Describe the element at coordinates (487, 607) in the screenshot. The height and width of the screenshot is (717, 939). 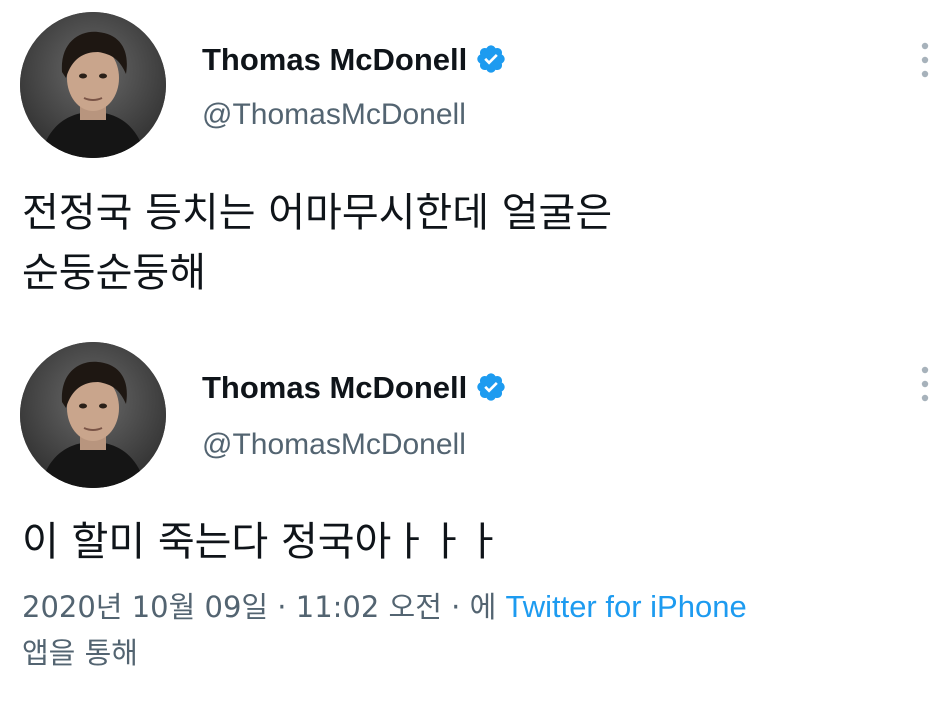
I see `via-prefix: 에` at that location.